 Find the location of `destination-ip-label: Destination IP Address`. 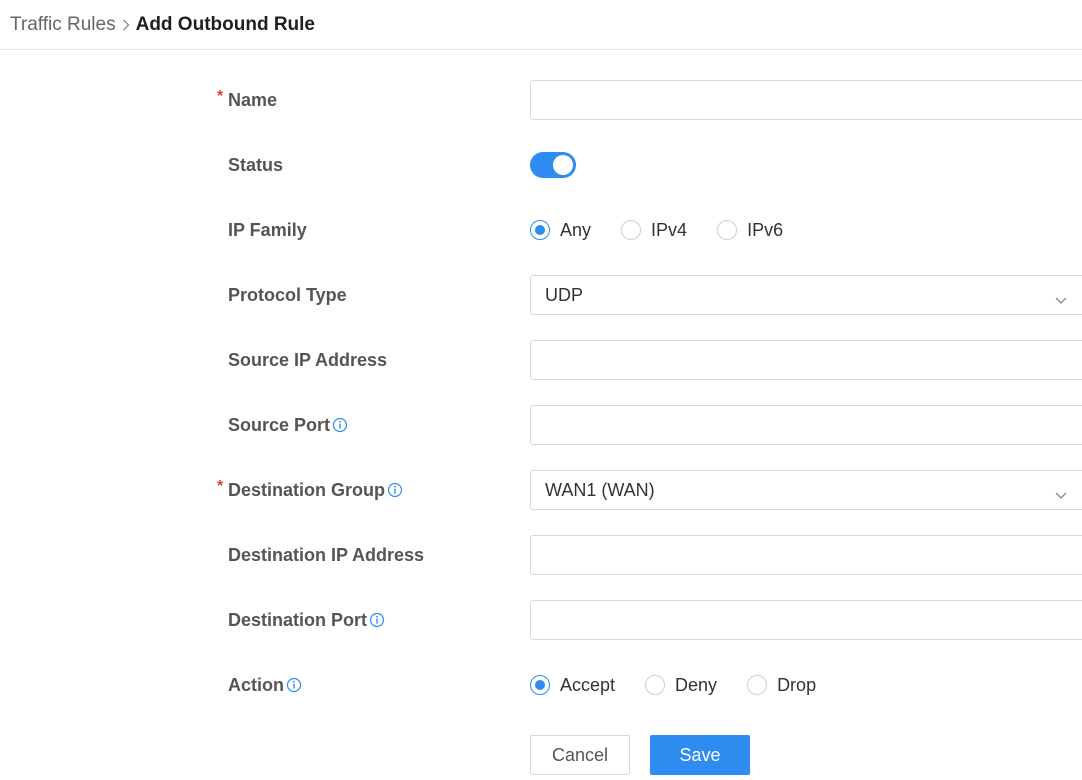

destination-ip-label: Destination IP Address is located at coordinates (326, 555).